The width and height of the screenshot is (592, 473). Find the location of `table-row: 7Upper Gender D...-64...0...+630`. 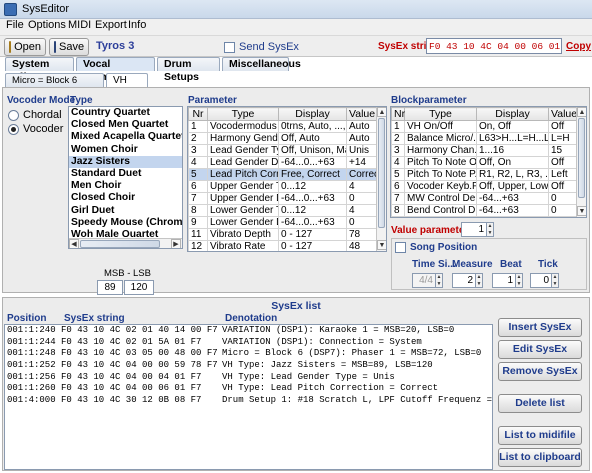

table-row: 7Upper Gender D...-64...0...+630 is located at coordinates (282, 198).